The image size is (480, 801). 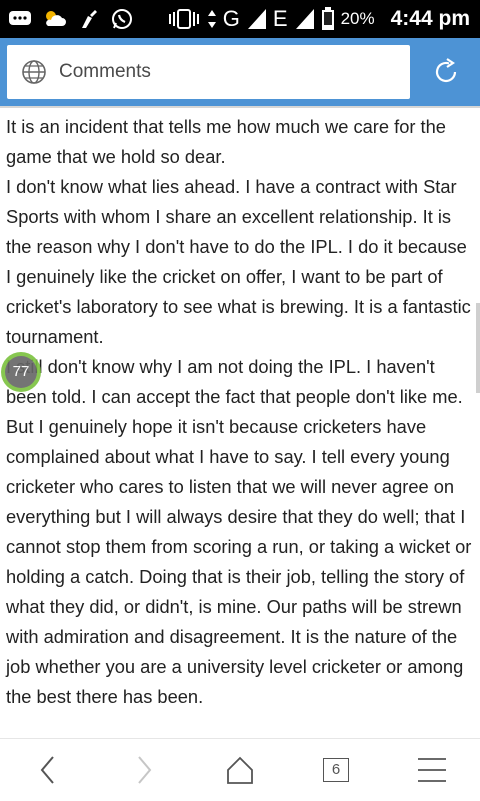 What do you see at coordinates (257, 19) in the screenshot?
I see `signal-icon` at bounding box center [257, 19].